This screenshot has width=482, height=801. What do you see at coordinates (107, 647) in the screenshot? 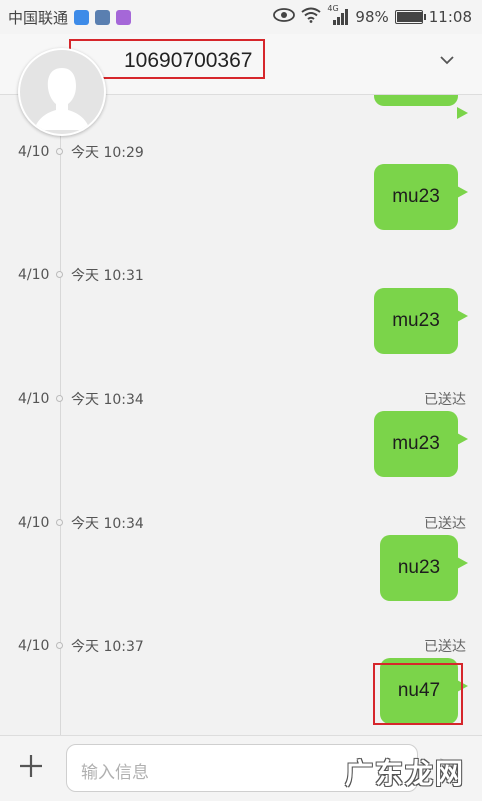
I see `message-time: 今天 10:37` at bounding box center [107, 647].